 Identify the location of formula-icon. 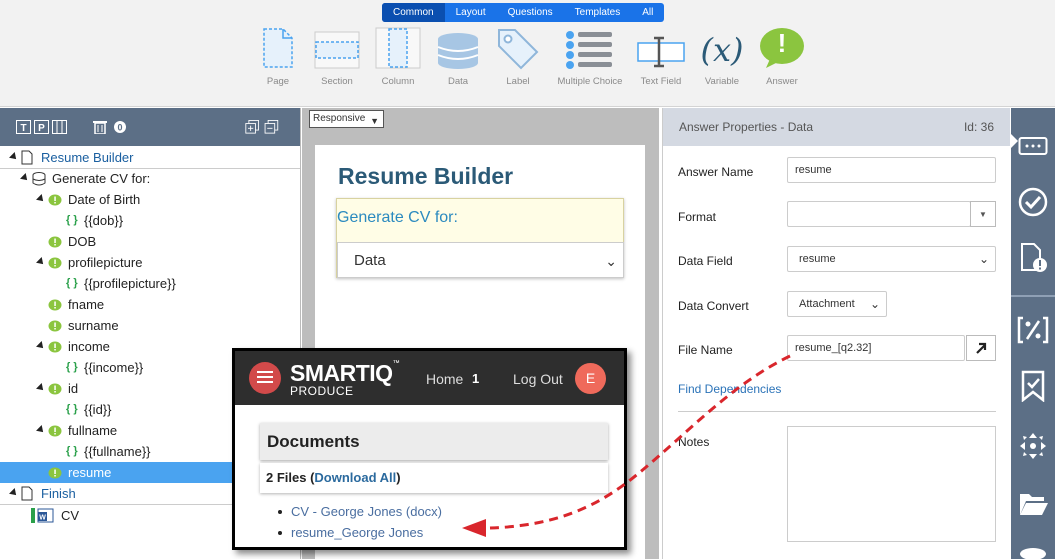
(1033, 330).